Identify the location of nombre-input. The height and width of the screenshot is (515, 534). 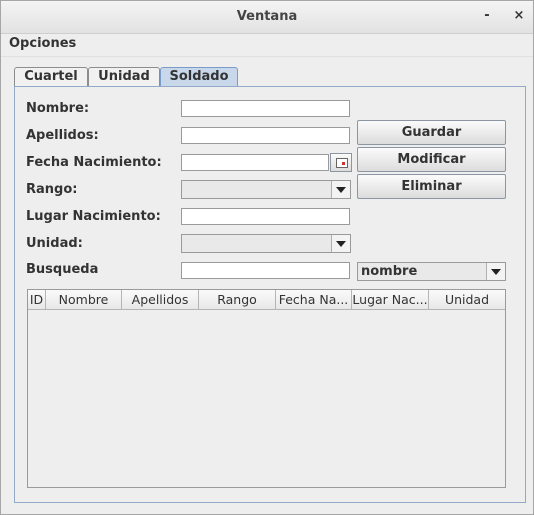
(265, 108).